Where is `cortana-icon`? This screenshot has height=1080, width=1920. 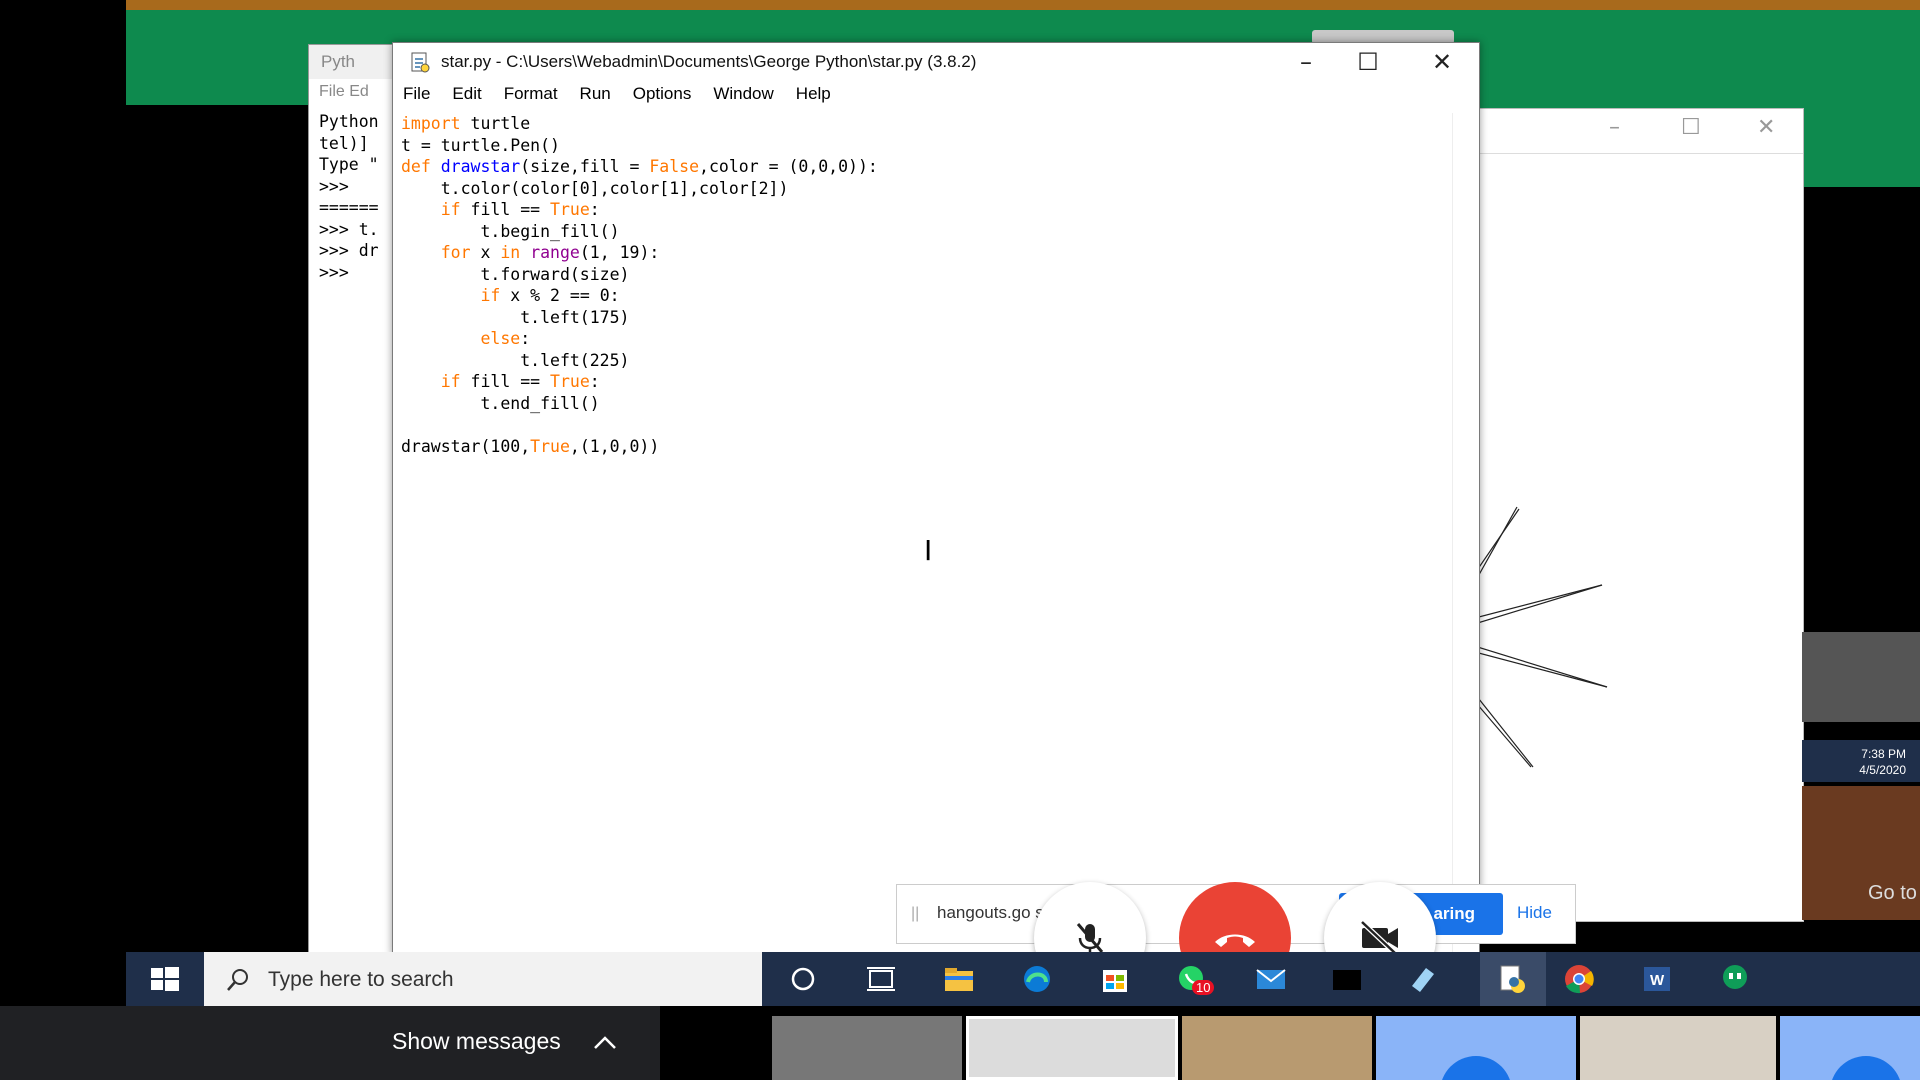
cortana-icon is located at coordinates (803, 979).